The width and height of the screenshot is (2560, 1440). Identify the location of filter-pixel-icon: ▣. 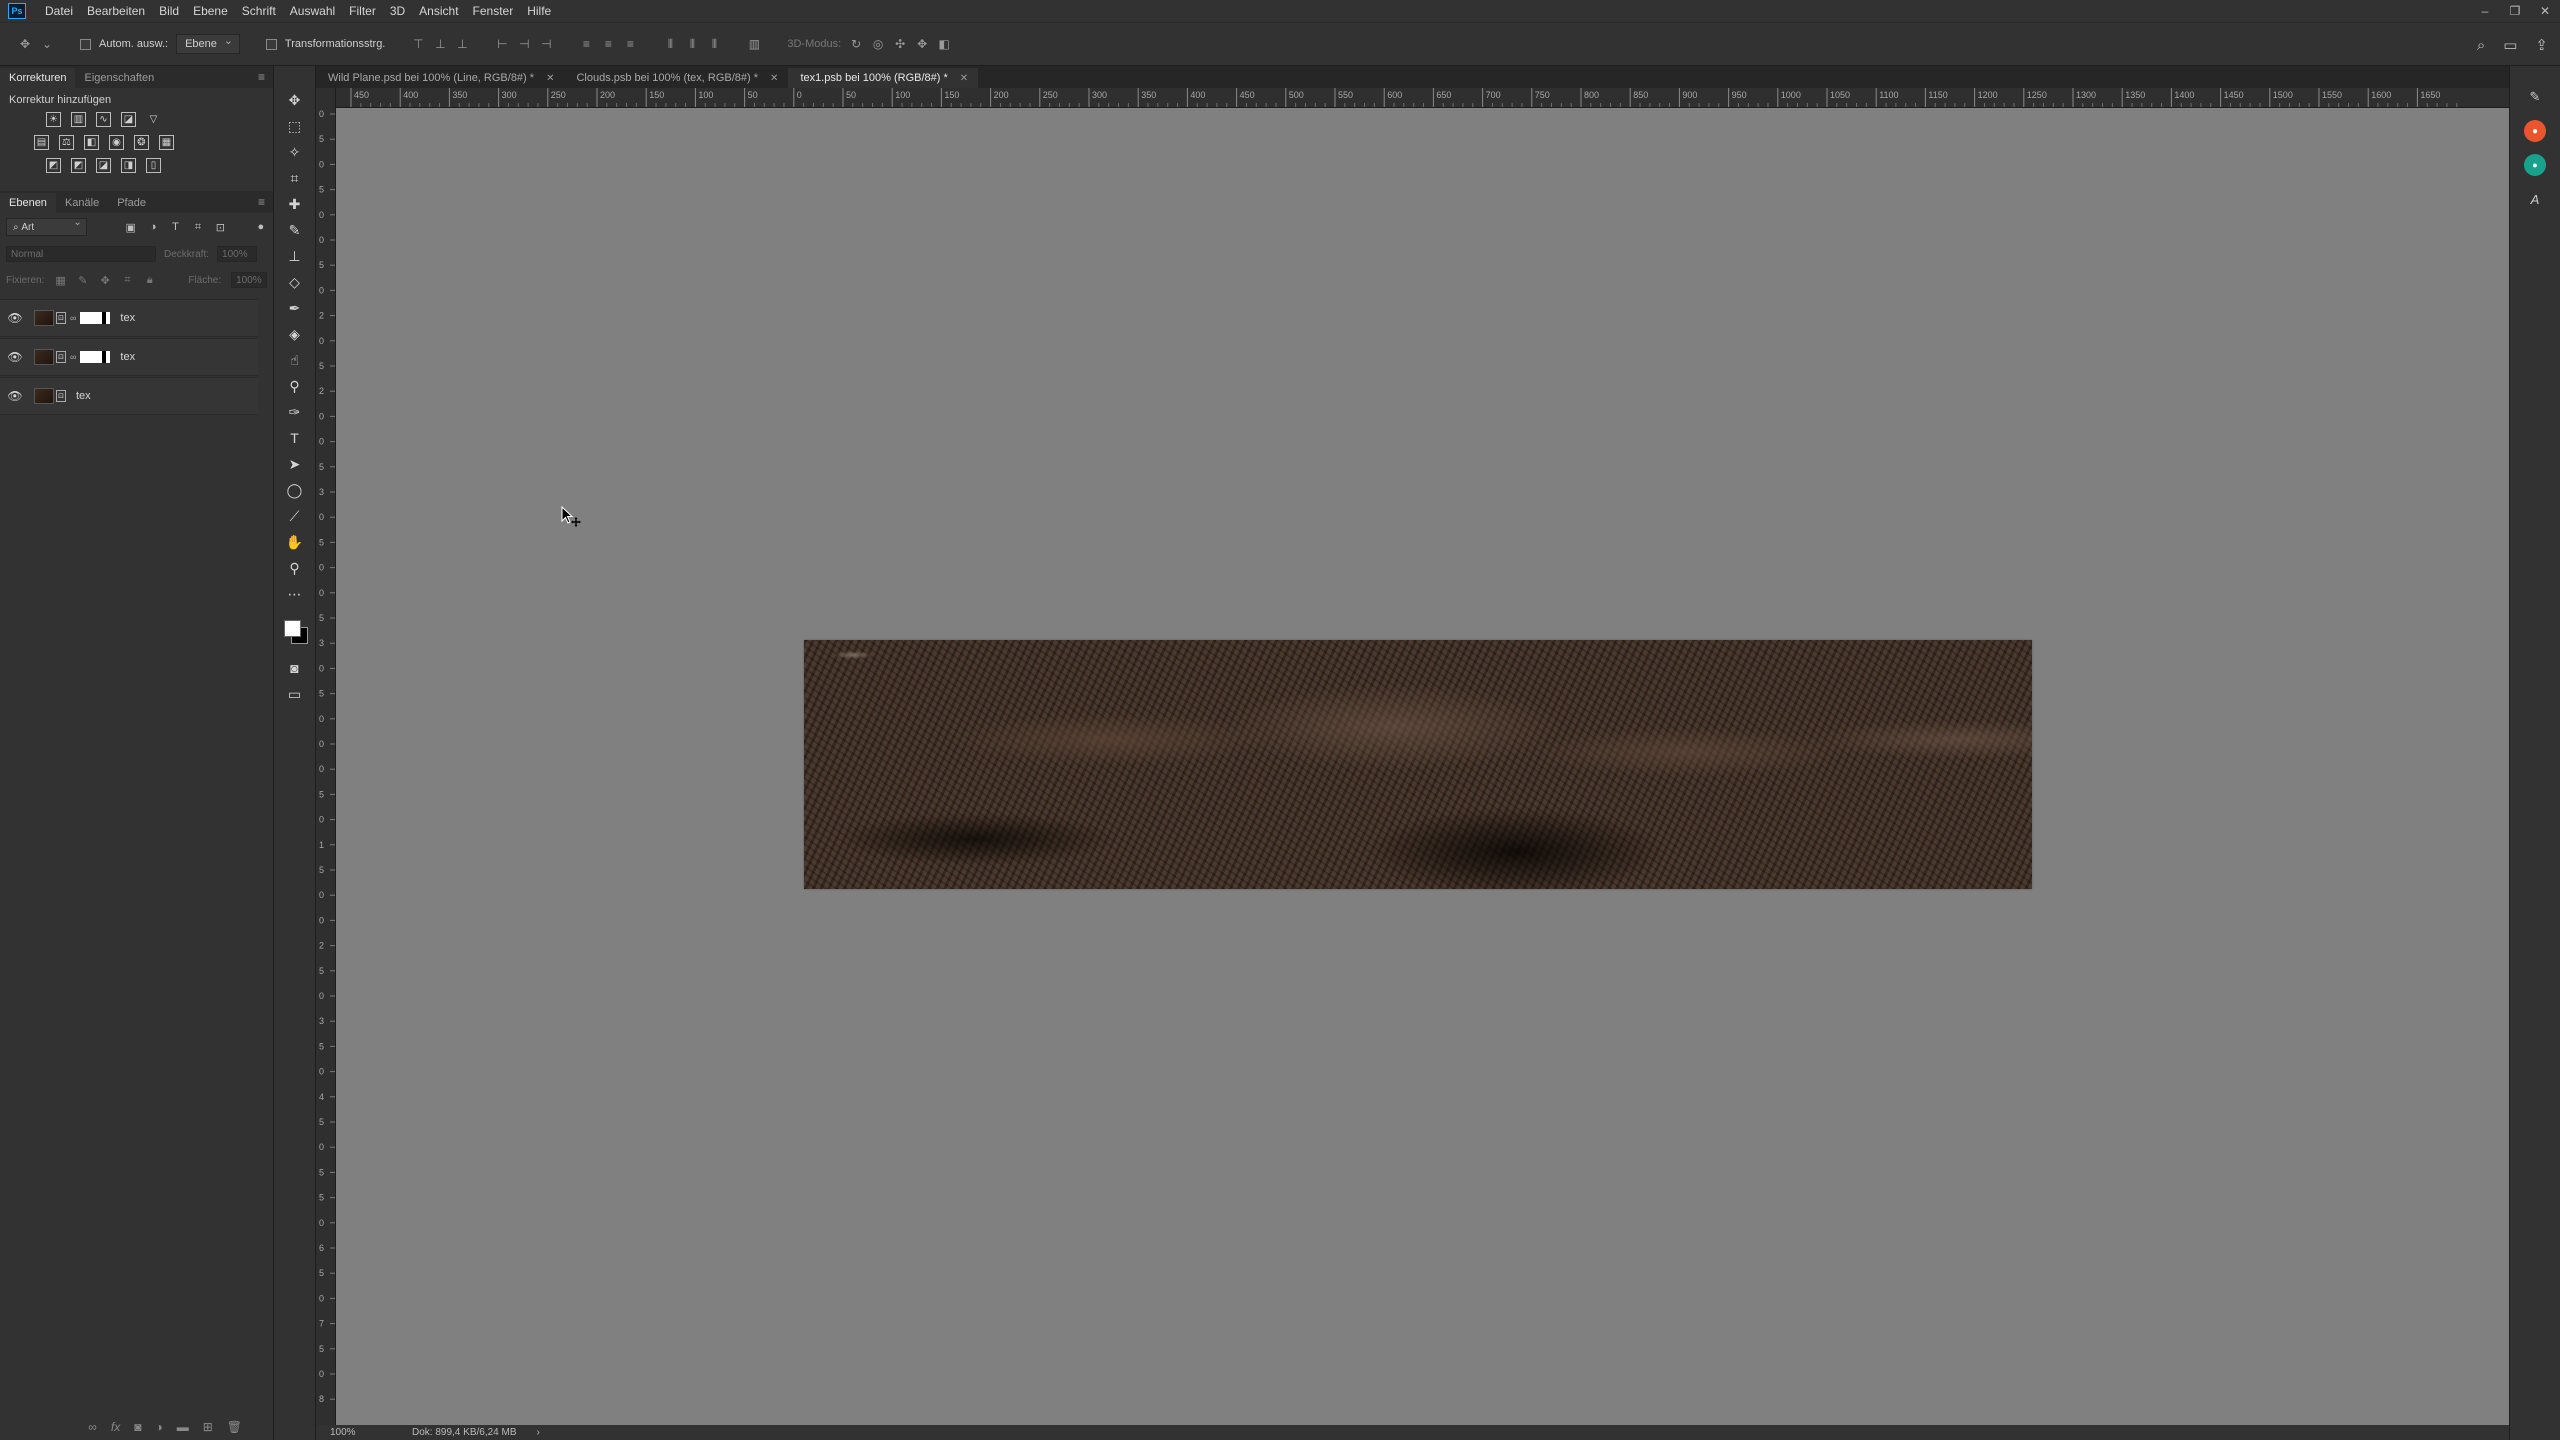
(130, 227).